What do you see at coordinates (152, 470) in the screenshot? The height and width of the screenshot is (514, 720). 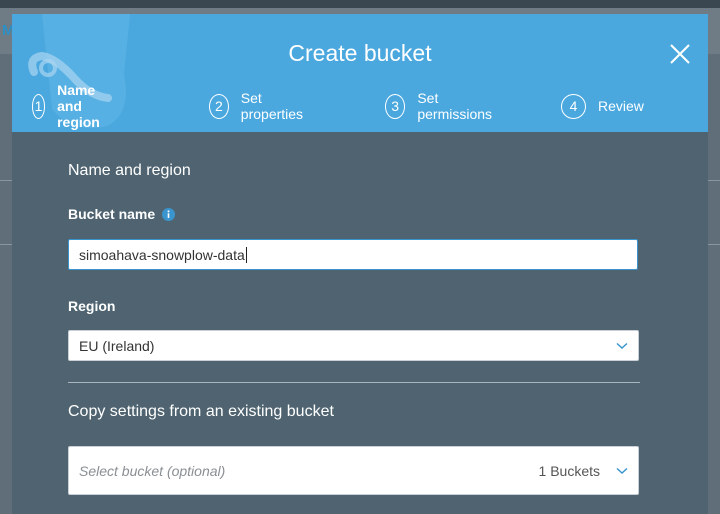 I see `copy-settings-placeholder: Select bucket (optional)` at bounding box center [152, 470].